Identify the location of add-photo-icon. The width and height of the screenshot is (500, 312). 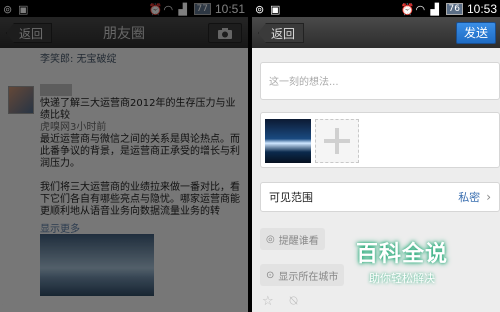
(337, 141).